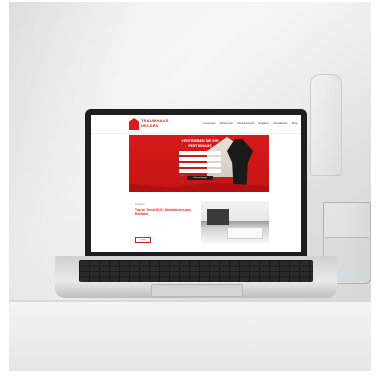 The width and height of the screenshot is (382, 378). I want to click on hero-title: VERTRIEBEN SIE IHR FERTIGHAUS, so click(200, 143).